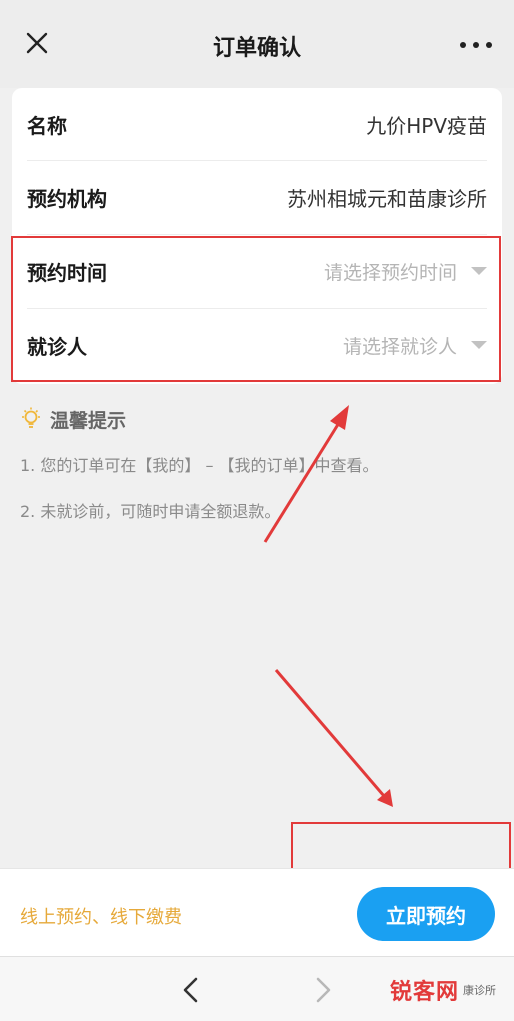 The image size is (514, 1021). Describe the element at coordinates (31, 417) in the screenshot. I see `lightbulb-icon` at that location.